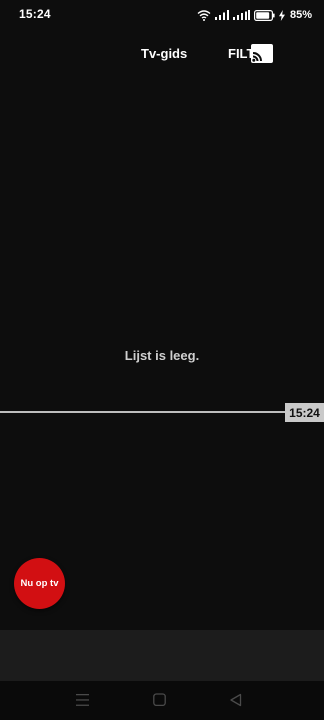 The height and width of the screenshot is (720, 324). I want to click on battery-icon, so click(264, 15).